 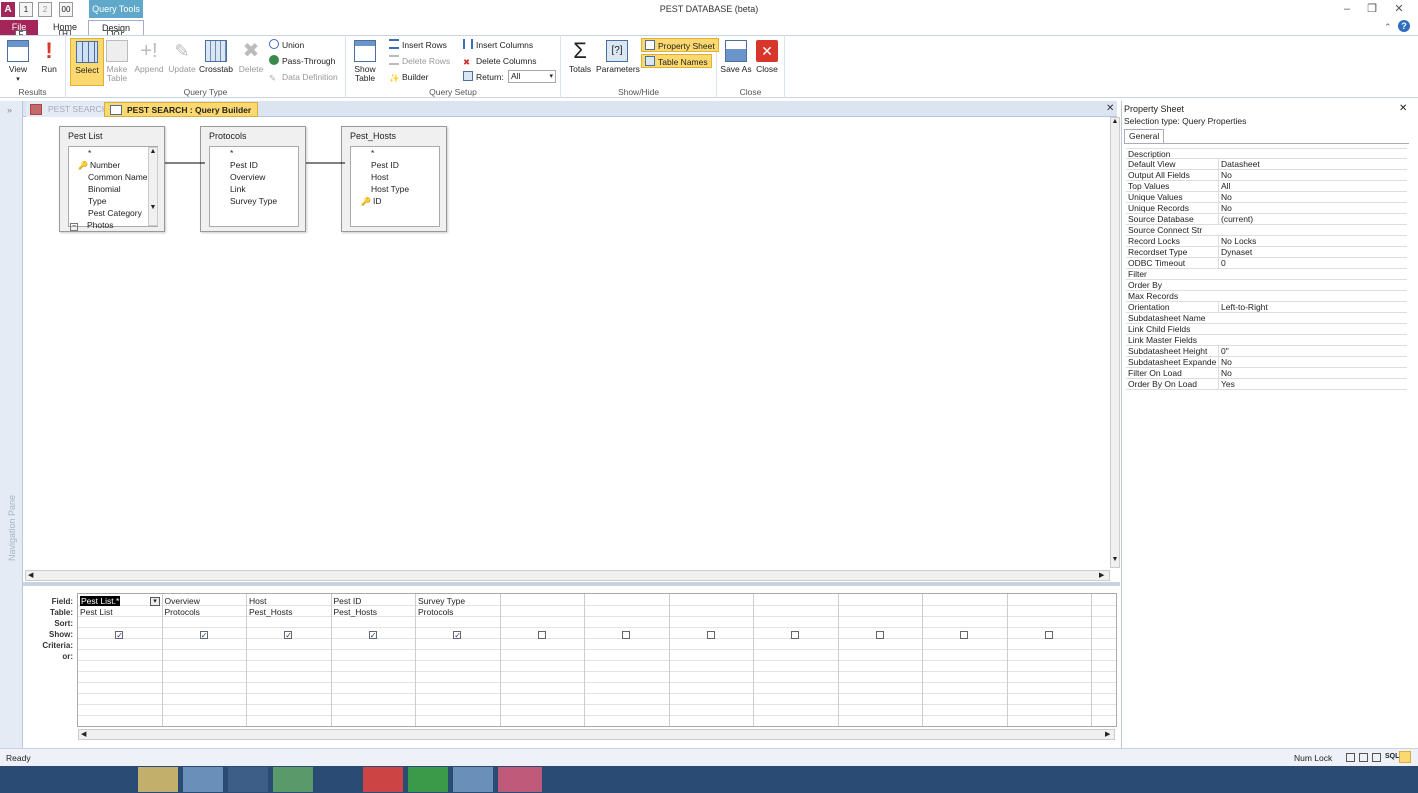 I want to click on field-item: − Photos, so click(x=113, y=225).